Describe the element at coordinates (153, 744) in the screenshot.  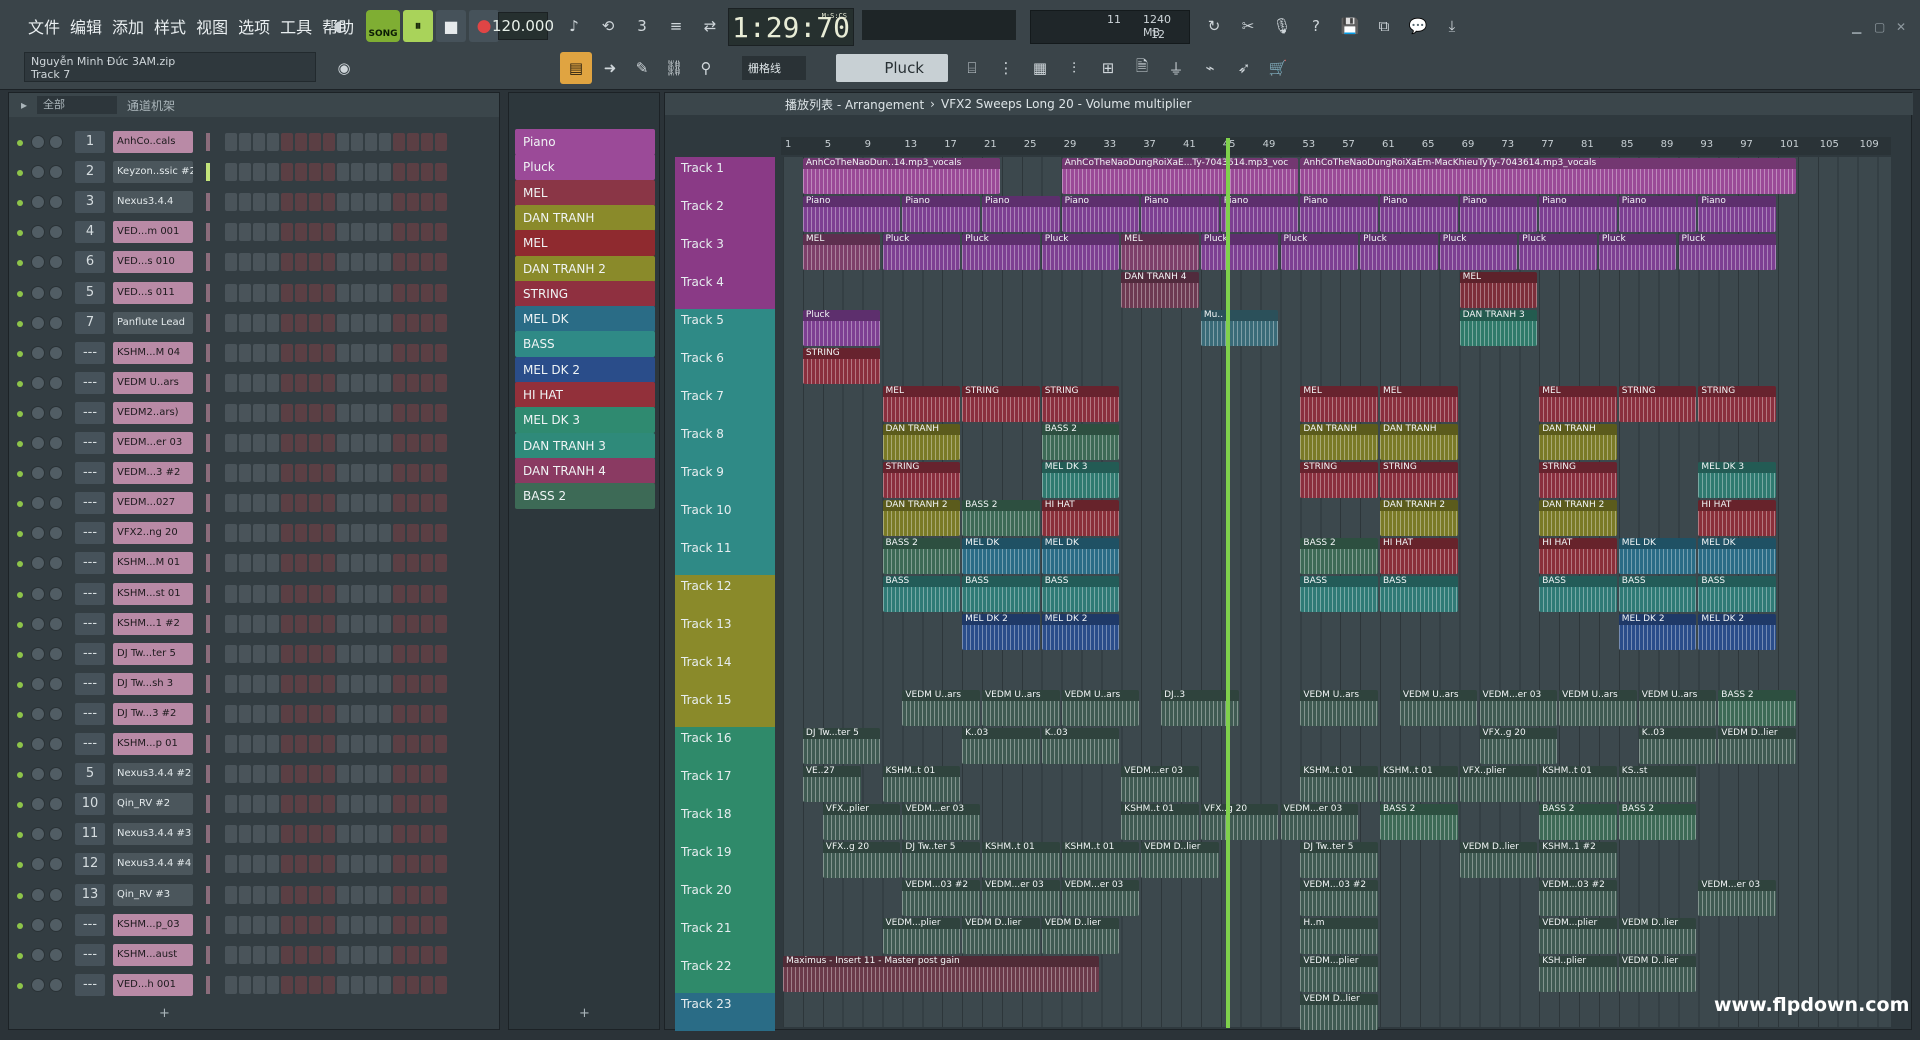
I see `channel-name: KSHM...p 01` at that location.